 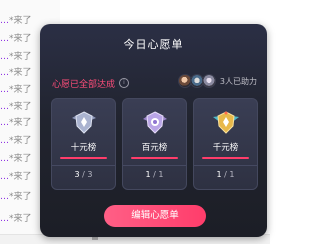 I want to click on status-text: 心愿已全部达成, so click(x=84, y=84).